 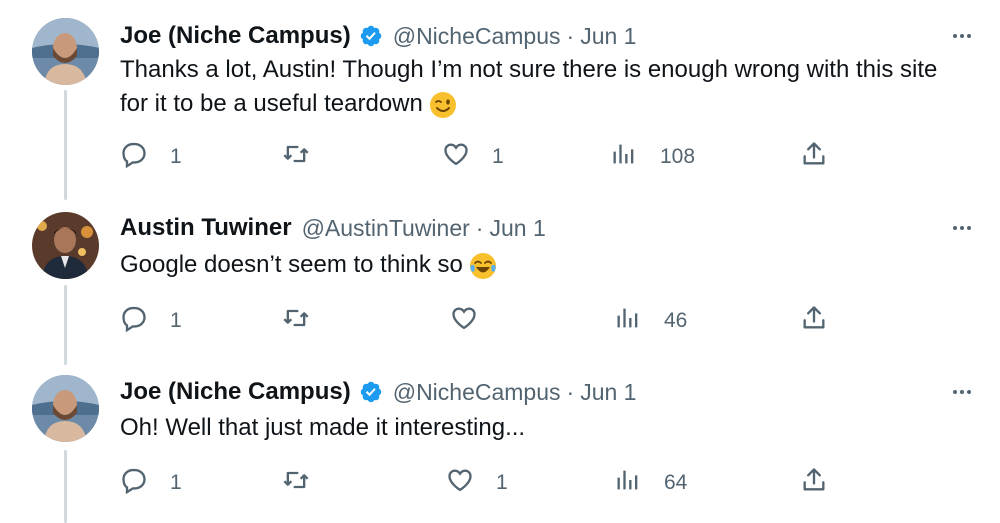 What do you see at coordinates (483, 266) in the screenshot?
I see `tears-of-joy-emoji-icon` at bounding box center [483, 266].